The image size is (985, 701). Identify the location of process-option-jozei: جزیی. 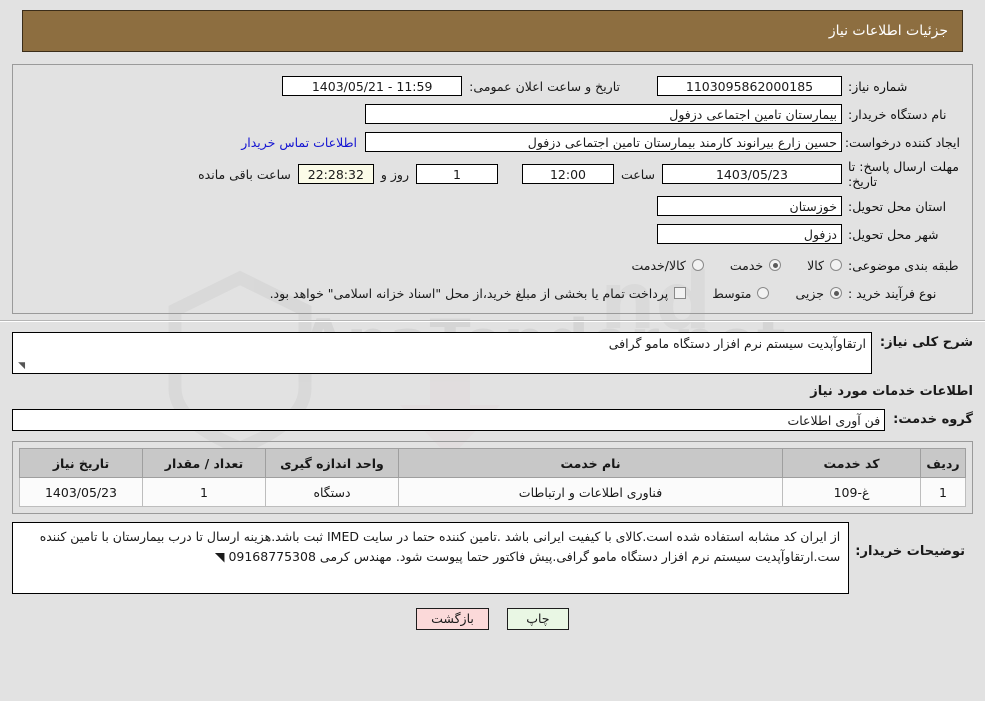
(818, 293).